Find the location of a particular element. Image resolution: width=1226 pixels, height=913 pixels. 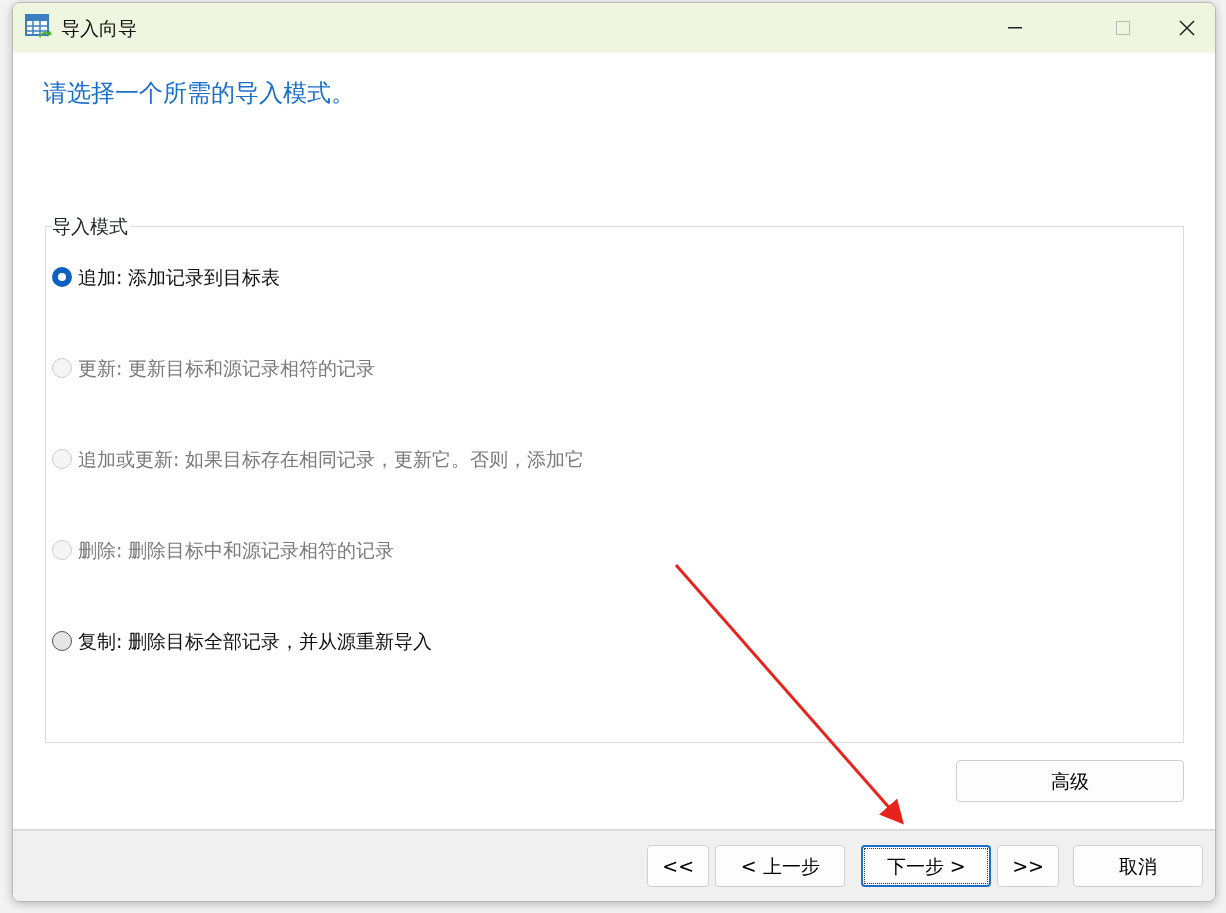

maximize-icon is located at coordinates (1123, 28).